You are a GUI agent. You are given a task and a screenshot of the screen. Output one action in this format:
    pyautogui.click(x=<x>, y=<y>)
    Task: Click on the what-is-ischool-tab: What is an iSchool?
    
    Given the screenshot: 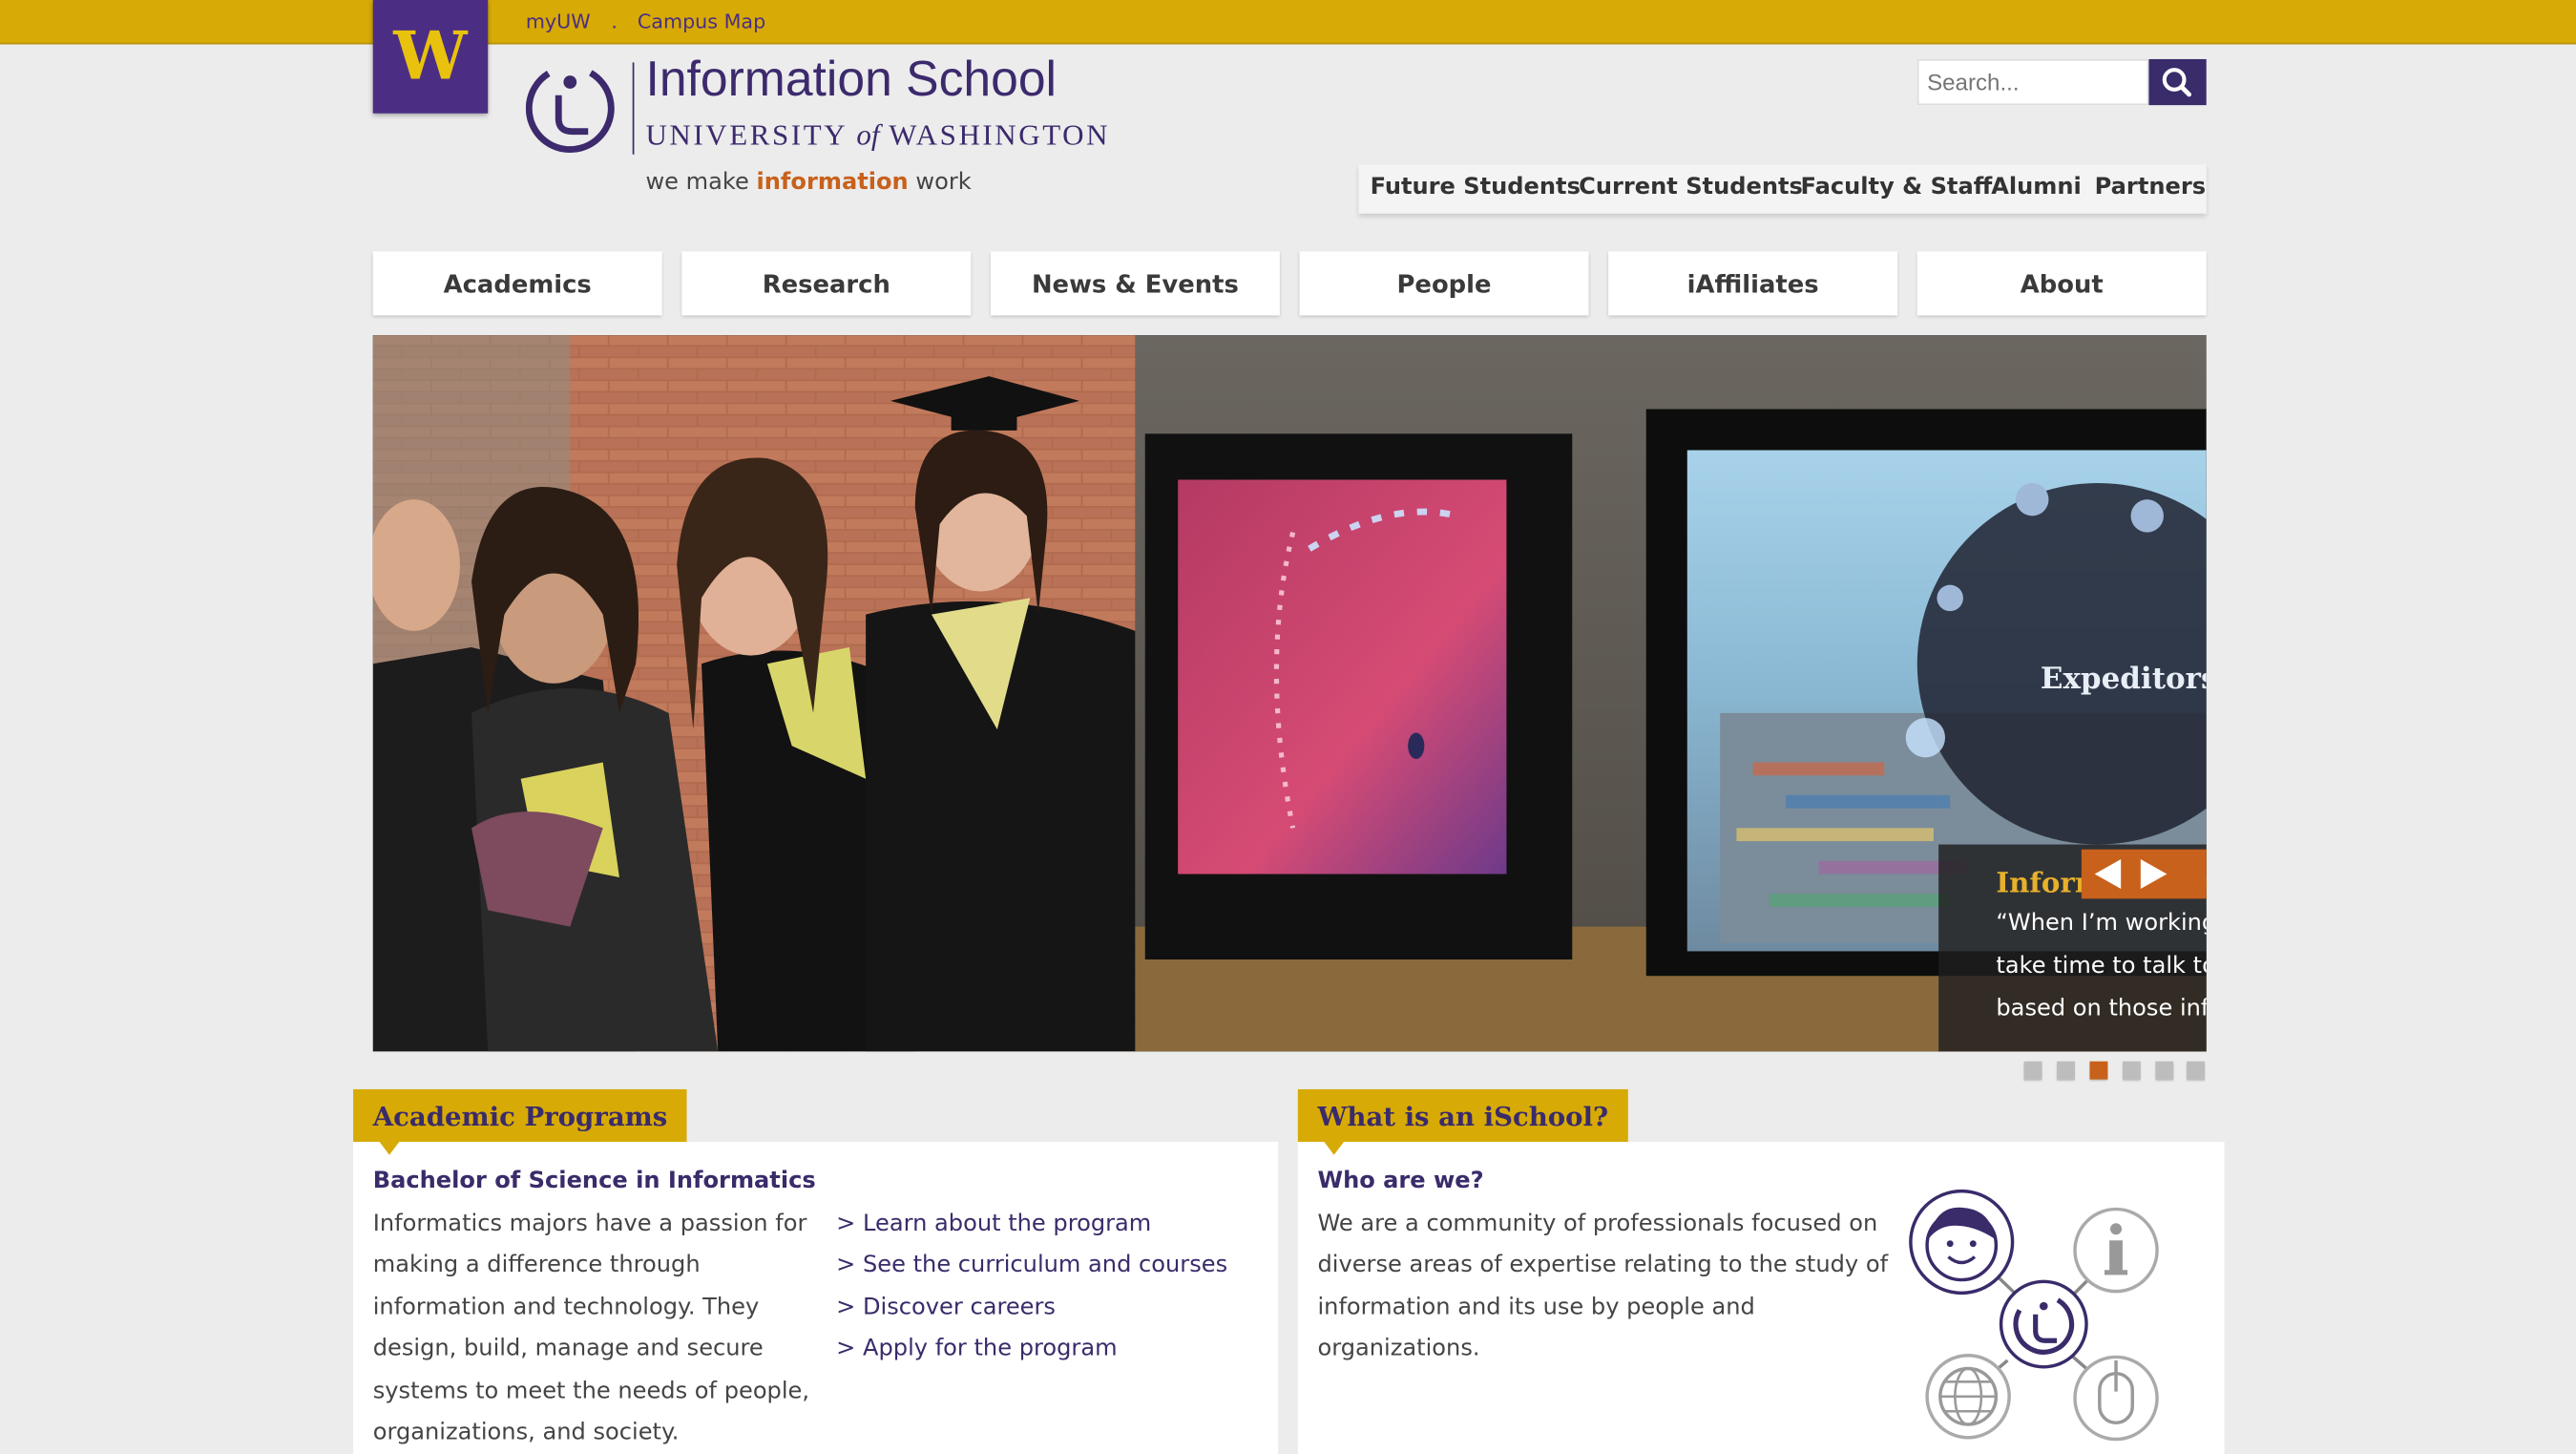 What is the action you would take?
    pyautogui.click(x=1462, y=1115)
    